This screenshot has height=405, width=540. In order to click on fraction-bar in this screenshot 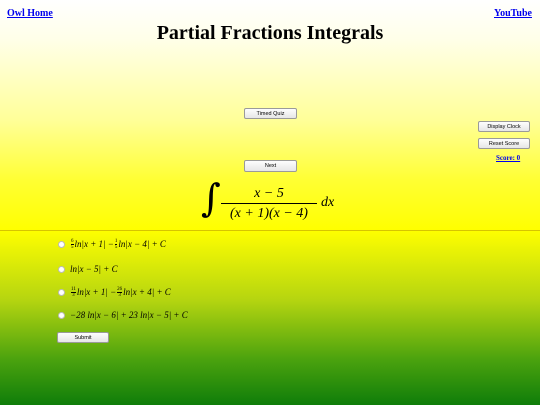, I will do `click(269, 203)`.